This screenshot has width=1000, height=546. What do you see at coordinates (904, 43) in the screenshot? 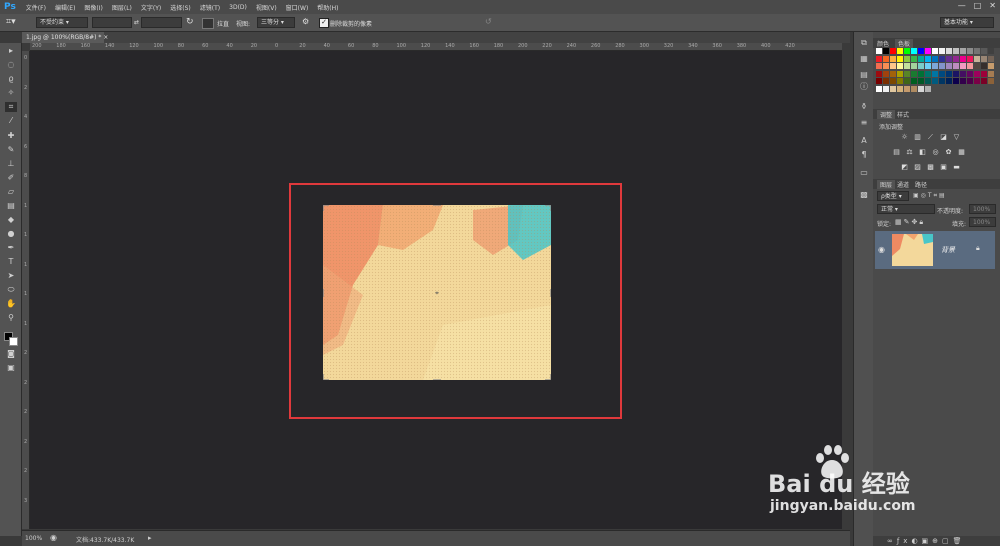
I see `tab-swatches: 色板` at bounding box center [904, 43].